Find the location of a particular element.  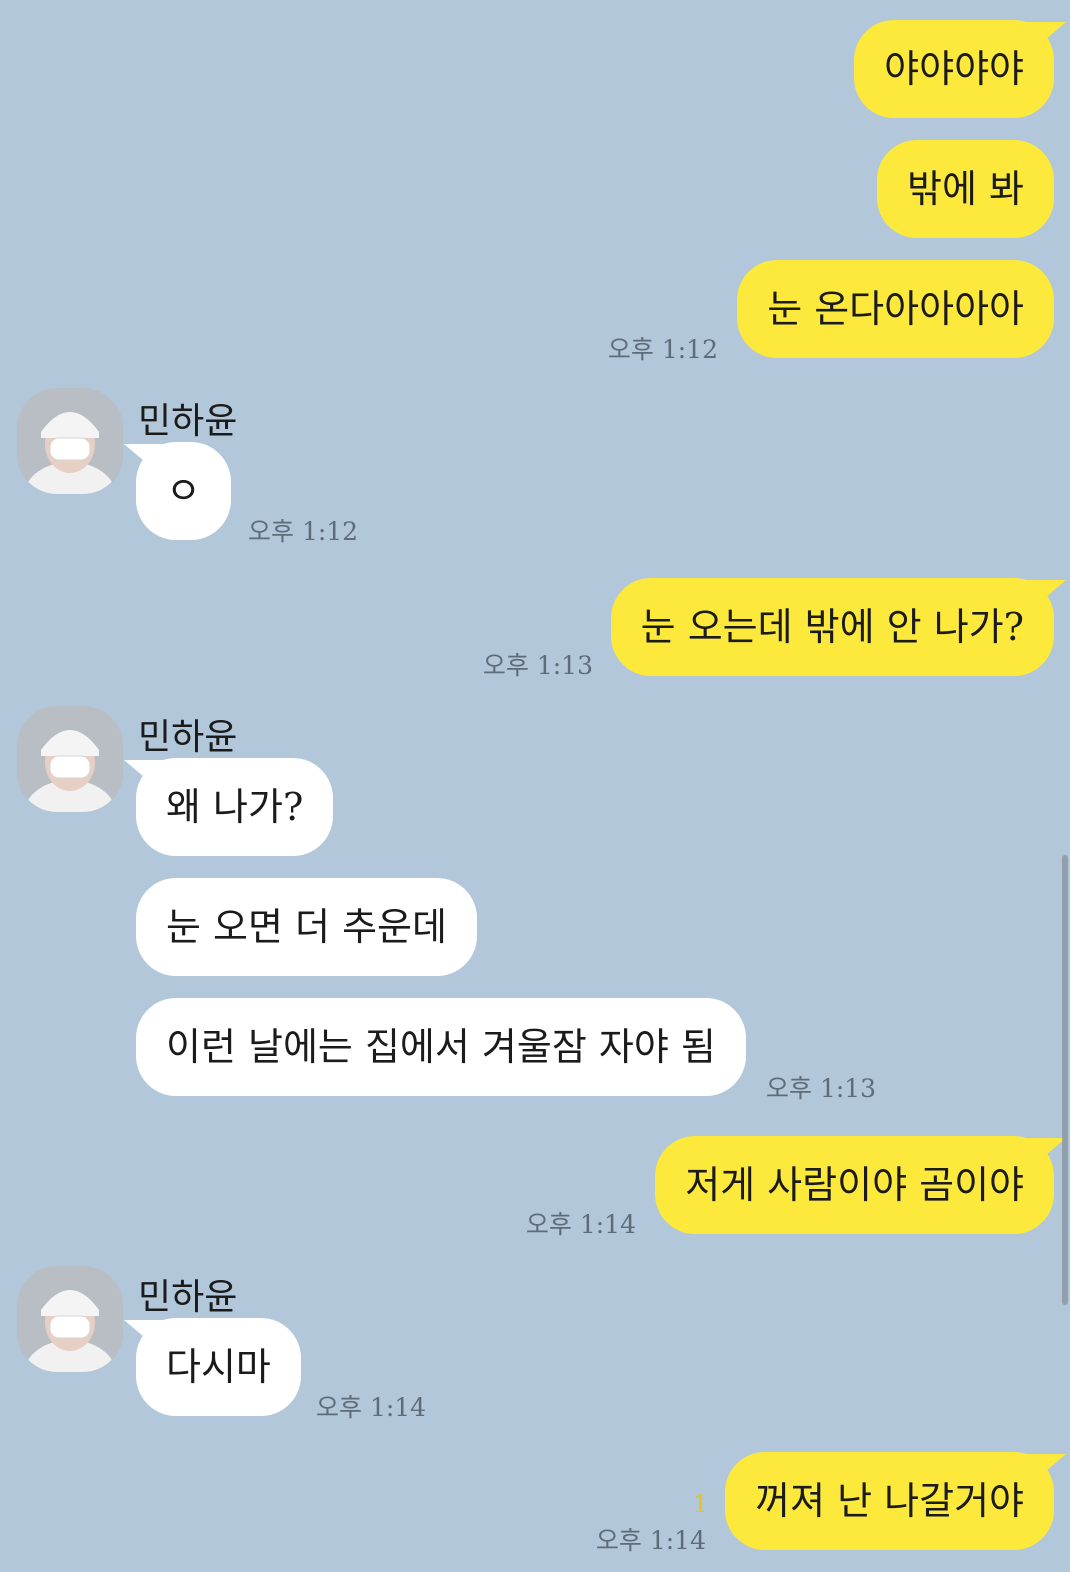

my-message-bubble: 꺼져 난 나갈거야 is located at coordinates (895, 1501).